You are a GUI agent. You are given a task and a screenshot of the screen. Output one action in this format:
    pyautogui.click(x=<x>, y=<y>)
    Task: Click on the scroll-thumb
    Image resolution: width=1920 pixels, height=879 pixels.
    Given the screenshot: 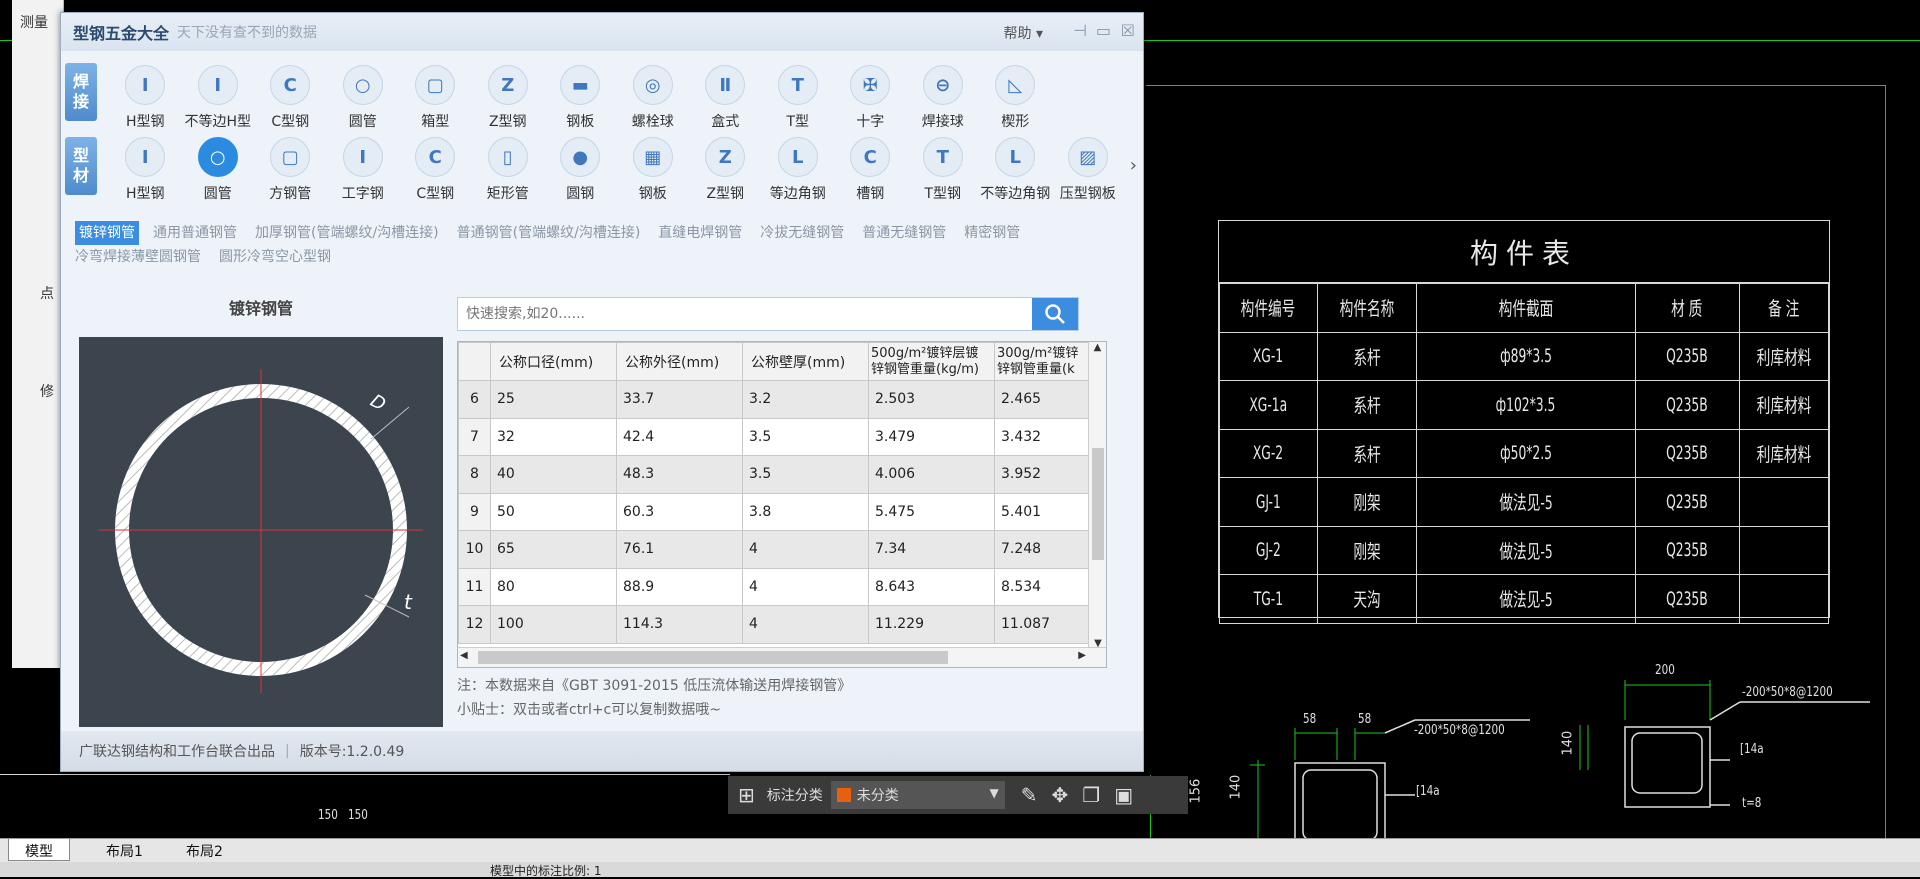 What is the action you would take?
    pyautogui.click(x=1098, y=504)
    